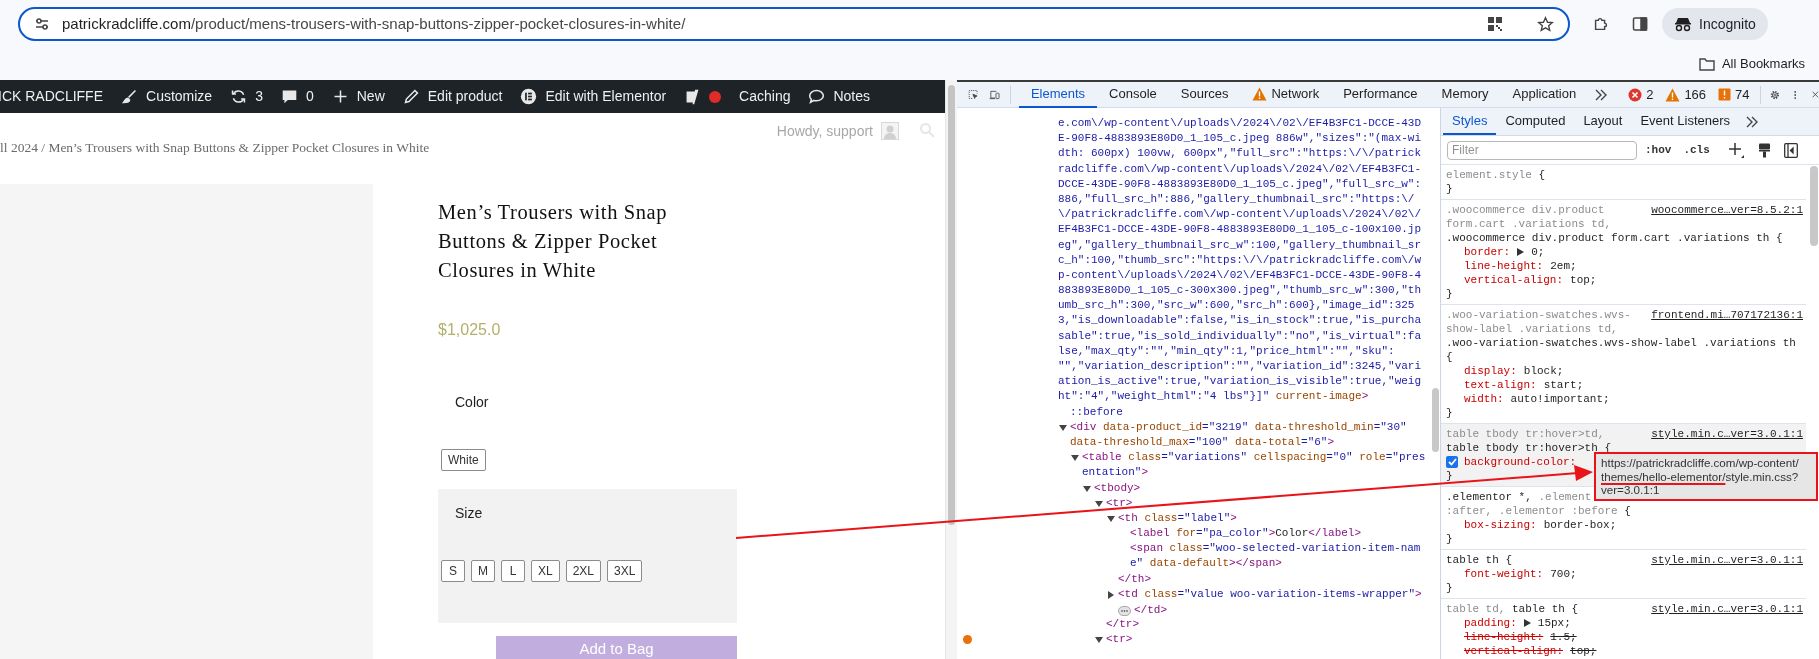 The height and width of the screenshot is (659, 1819). Describe the element at coordinates (1495, 24) in the screenshot. I see `qr-code-icon` at that location.